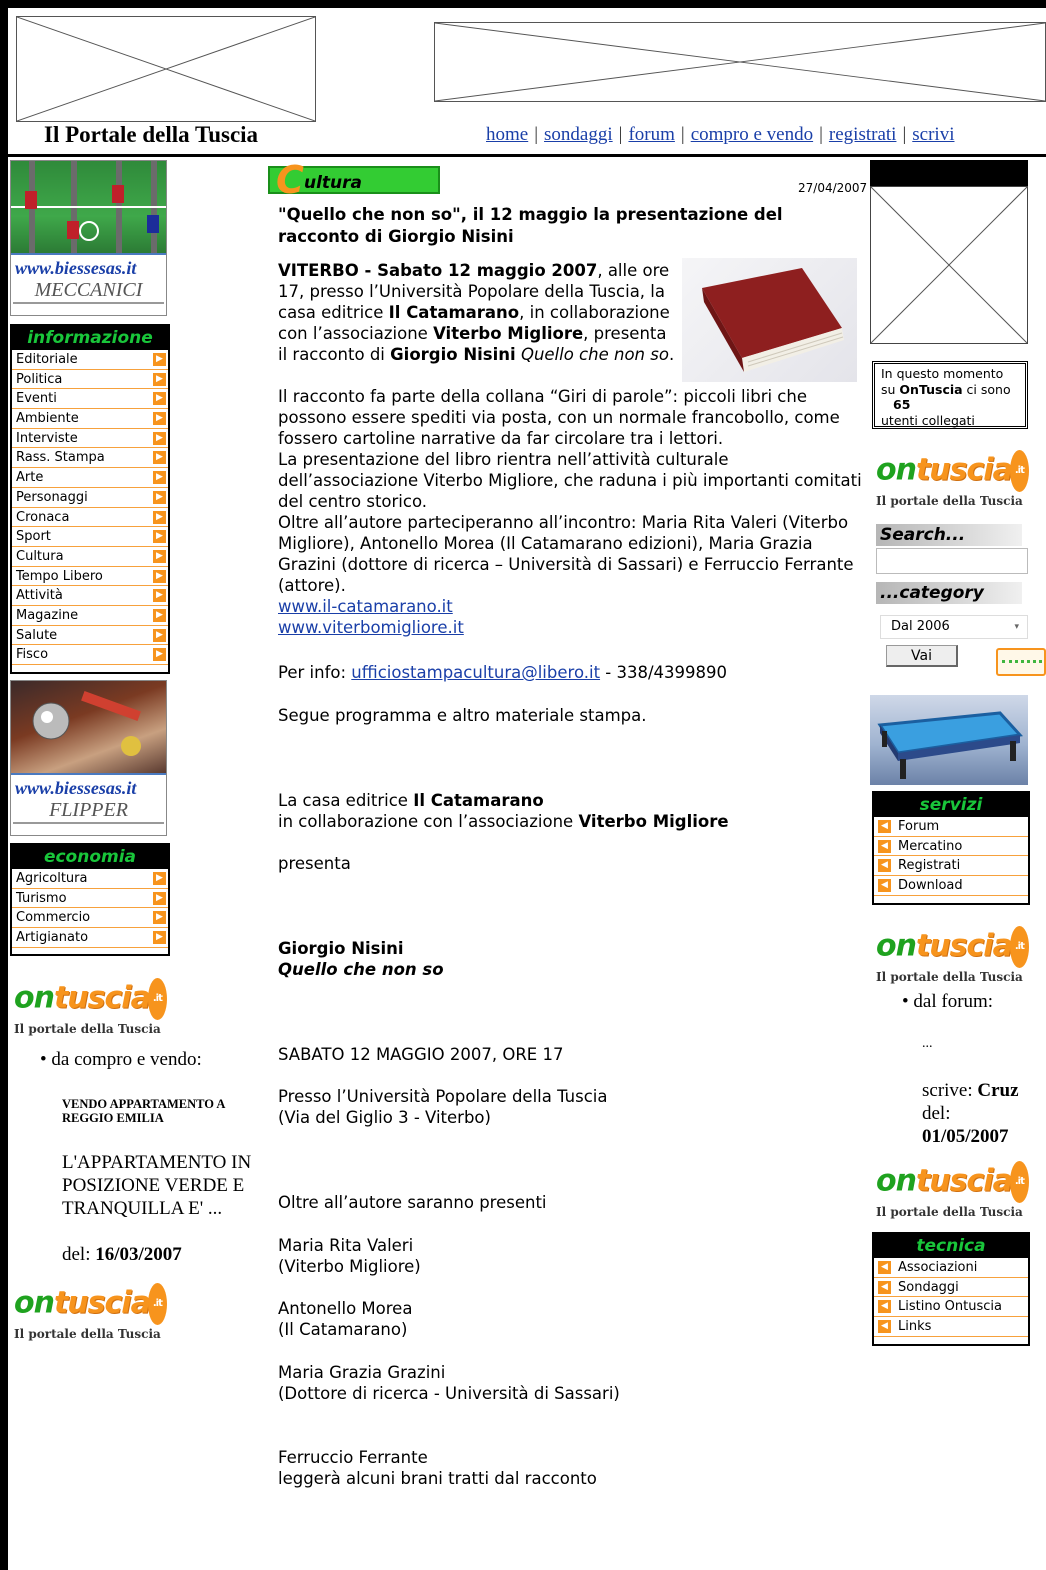  I want to click on menu-item-associazioni: ◀ Associazioni, so click(951, 1268).